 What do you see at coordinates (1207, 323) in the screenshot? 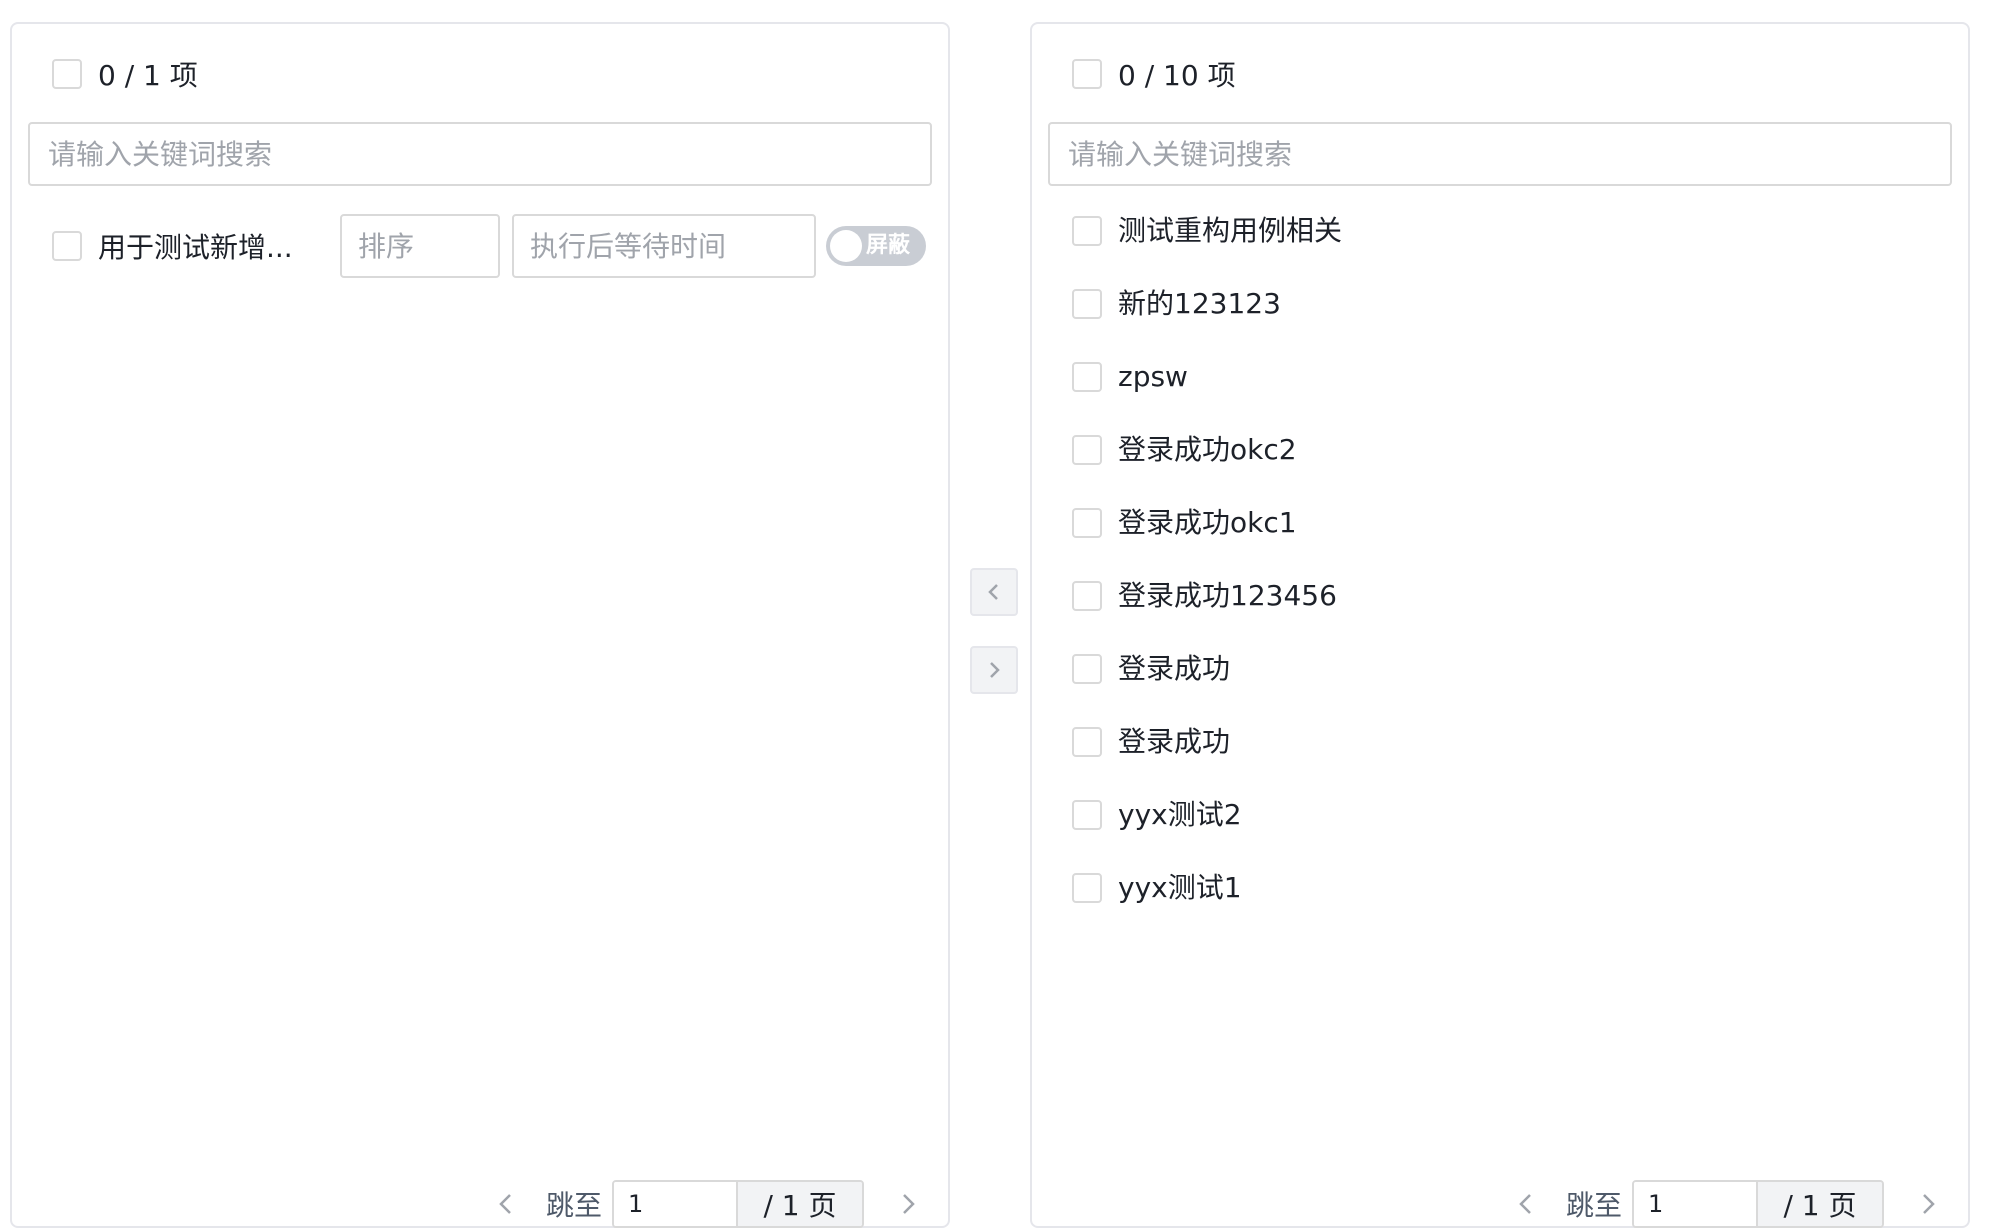
I see `list-item: 新的123123` at bounding box center [1207, 323].